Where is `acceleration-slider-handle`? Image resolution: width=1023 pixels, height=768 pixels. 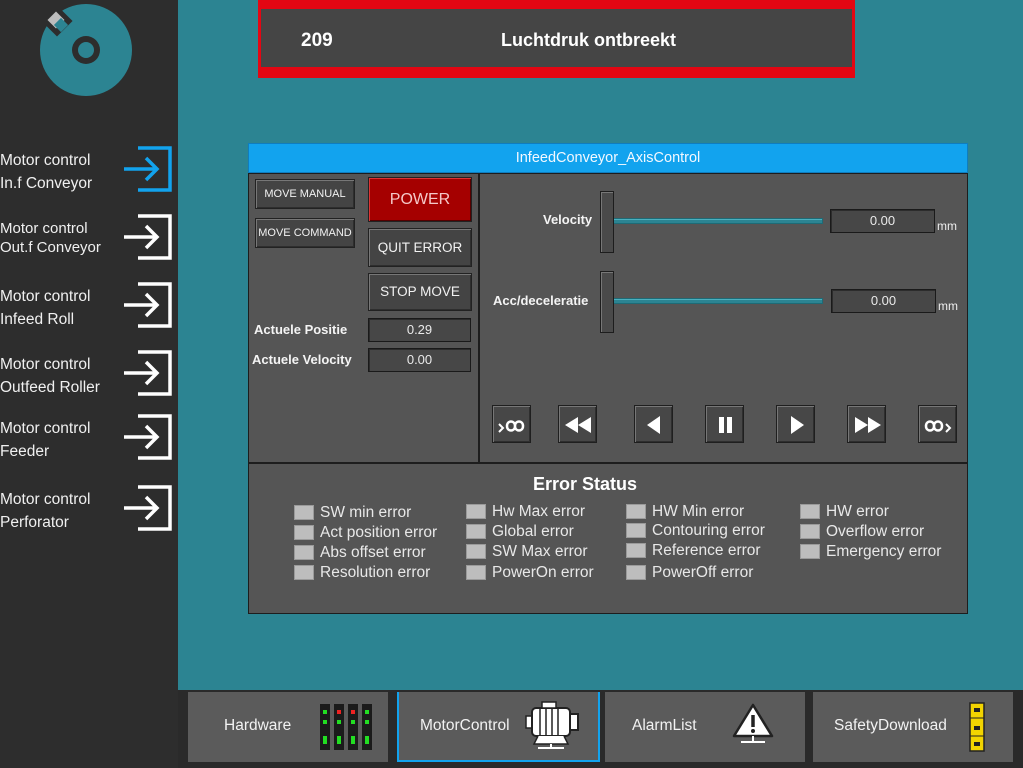 acceleration-slider-handle is located at coordinates (607, 302).